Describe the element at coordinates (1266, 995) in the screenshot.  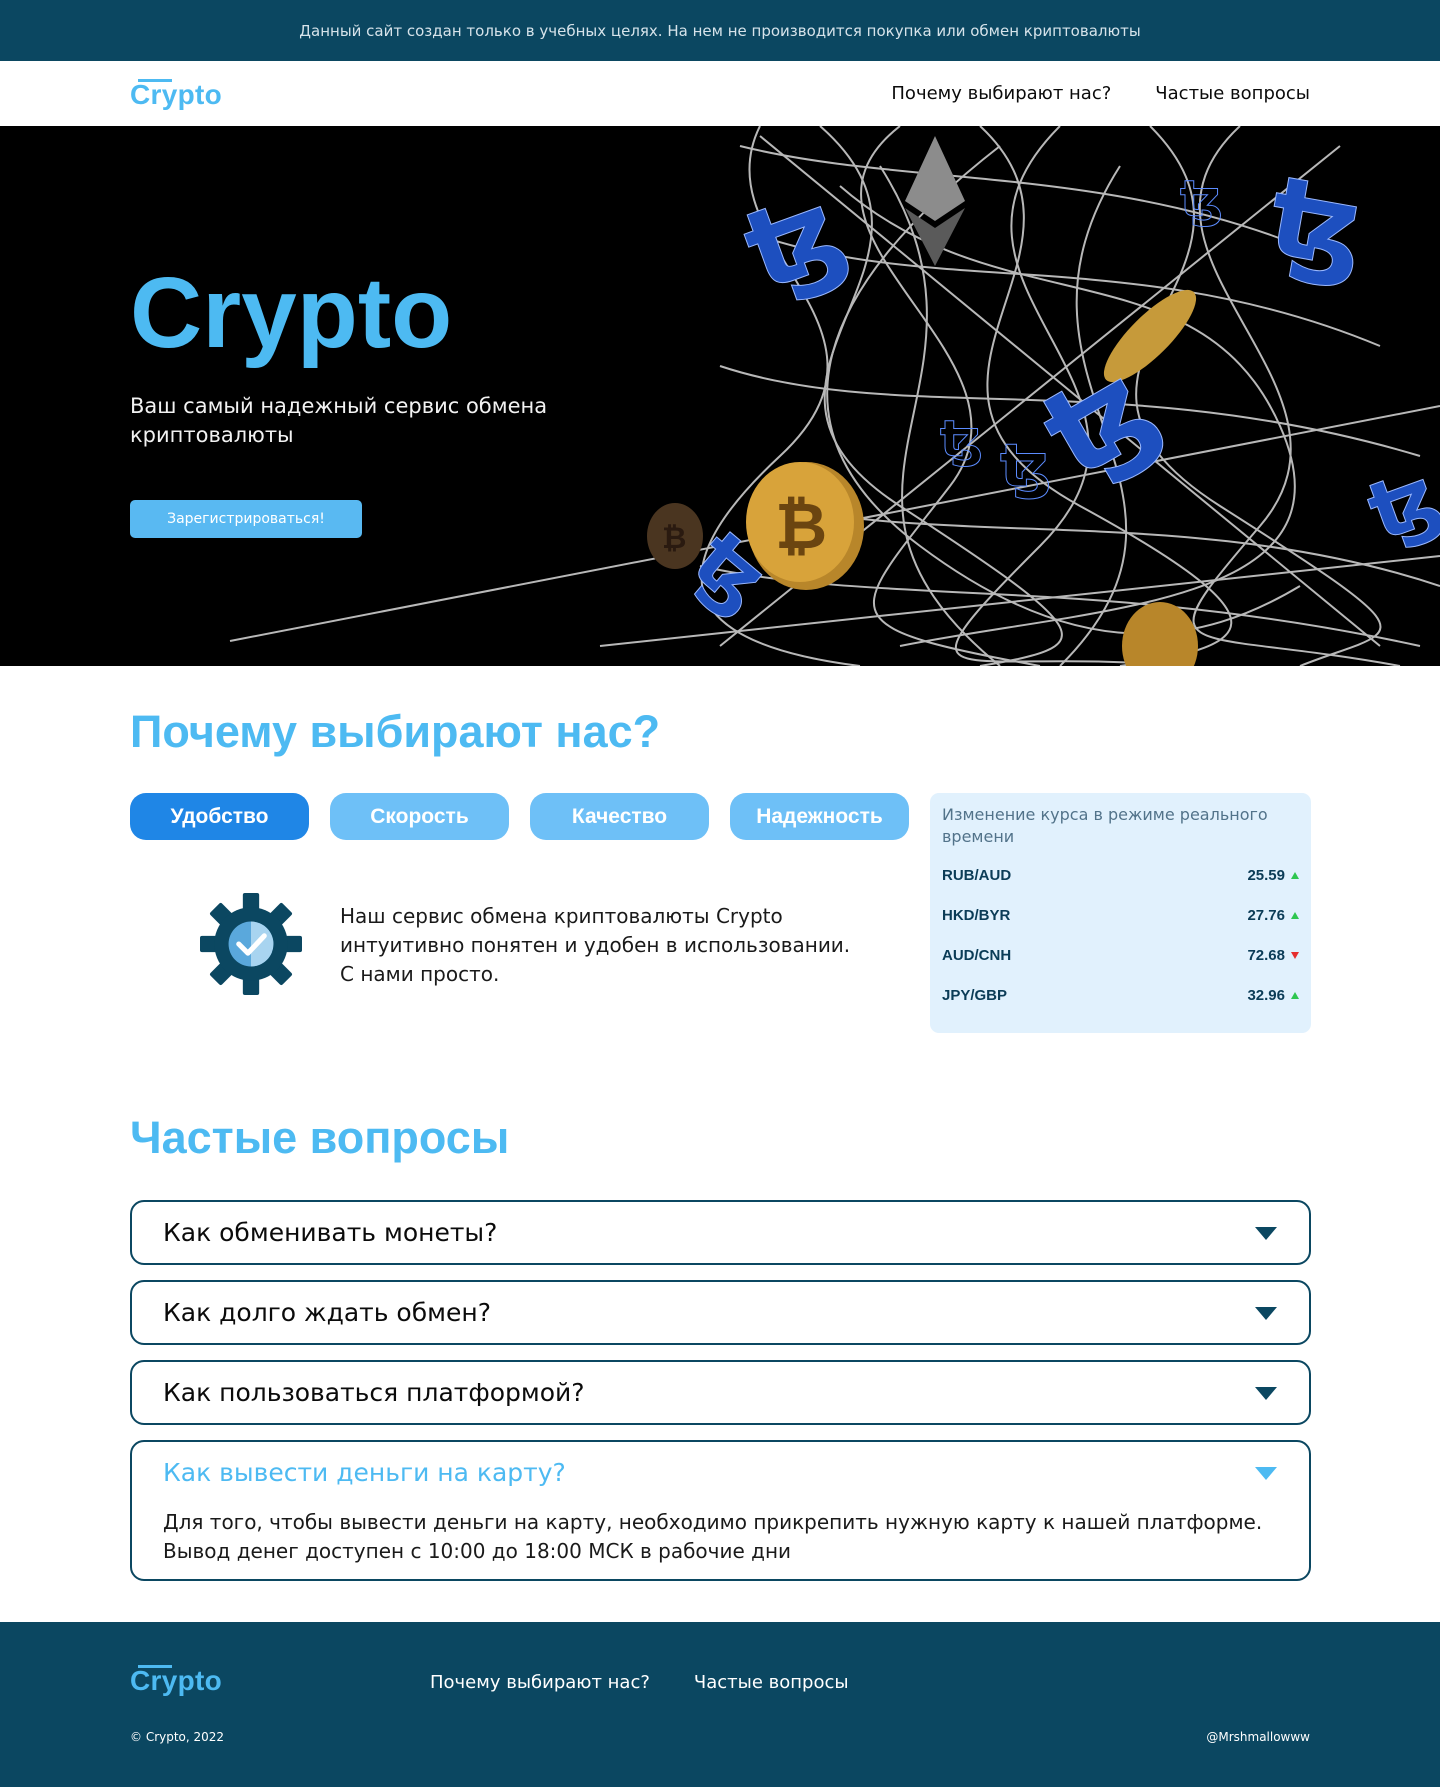
I see `rate-value: 32.96` at that location.